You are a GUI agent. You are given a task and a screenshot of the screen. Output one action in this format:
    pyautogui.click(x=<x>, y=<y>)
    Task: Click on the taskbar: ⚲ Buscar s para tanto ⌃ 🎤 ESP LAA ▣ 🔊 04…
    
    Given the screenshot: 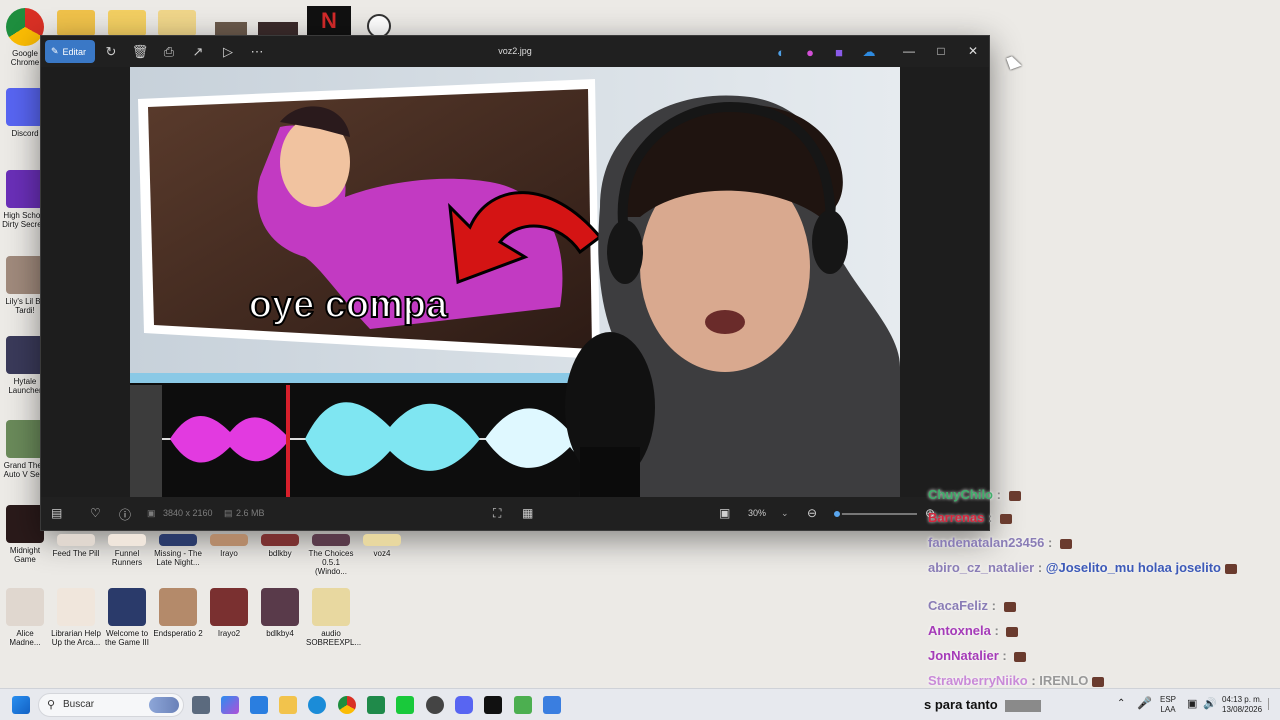 What is the action you would take?
    pyautogui.click(x=640, y=704)
    